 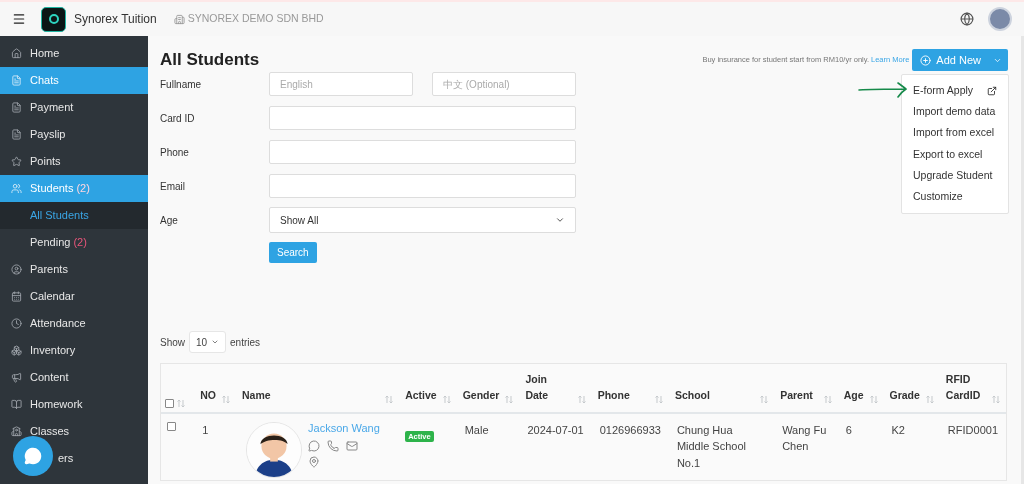 I want to click on megaphone-icon, so click(x=16, y=377).